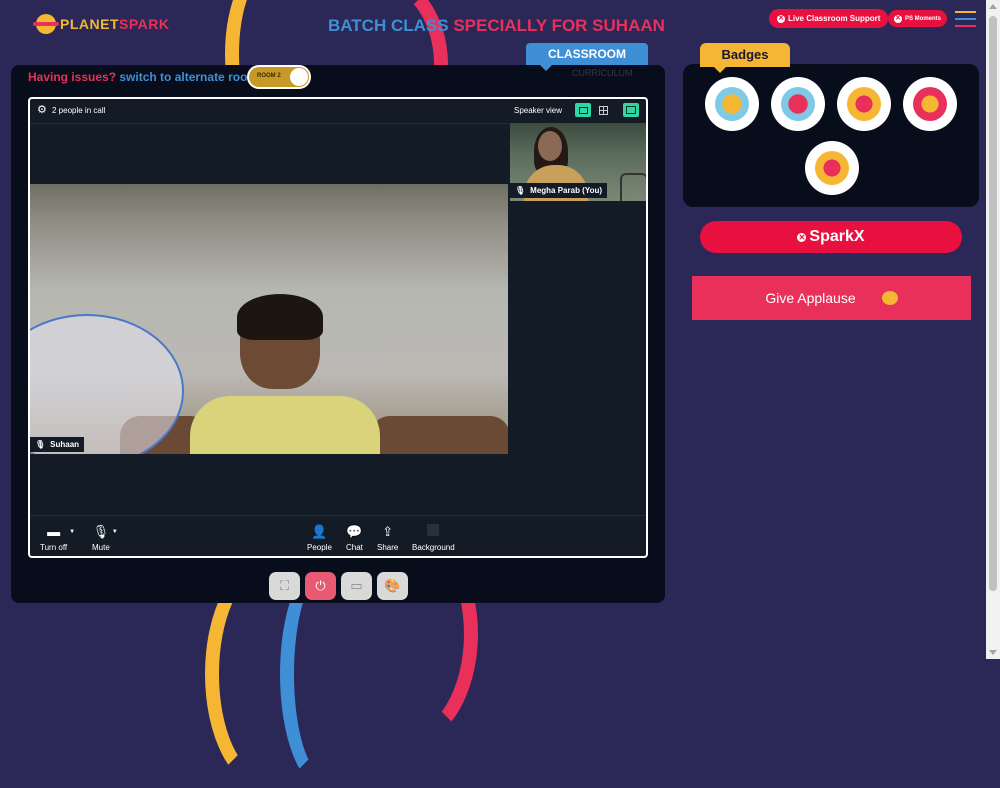 The height and width of the screenshot is (788, 1000). I want to click on trophy-badge-icon, so click(732, 104).